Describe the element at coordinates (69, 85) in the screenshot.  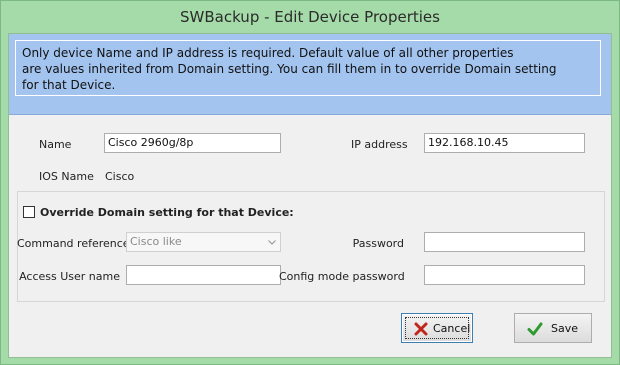
I see `info-line: for that Device.` at that location.